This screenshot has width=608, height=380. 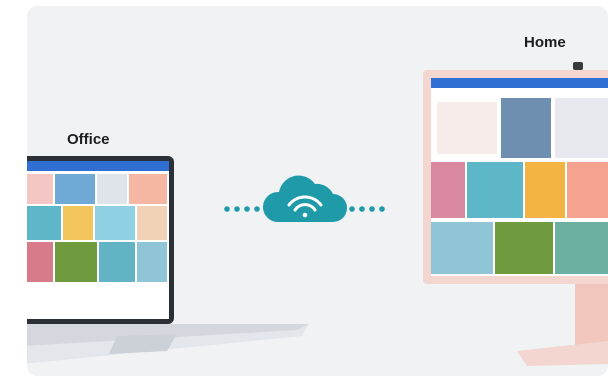 I want to click on laptop-toolbar, so click(x=98, y=166).